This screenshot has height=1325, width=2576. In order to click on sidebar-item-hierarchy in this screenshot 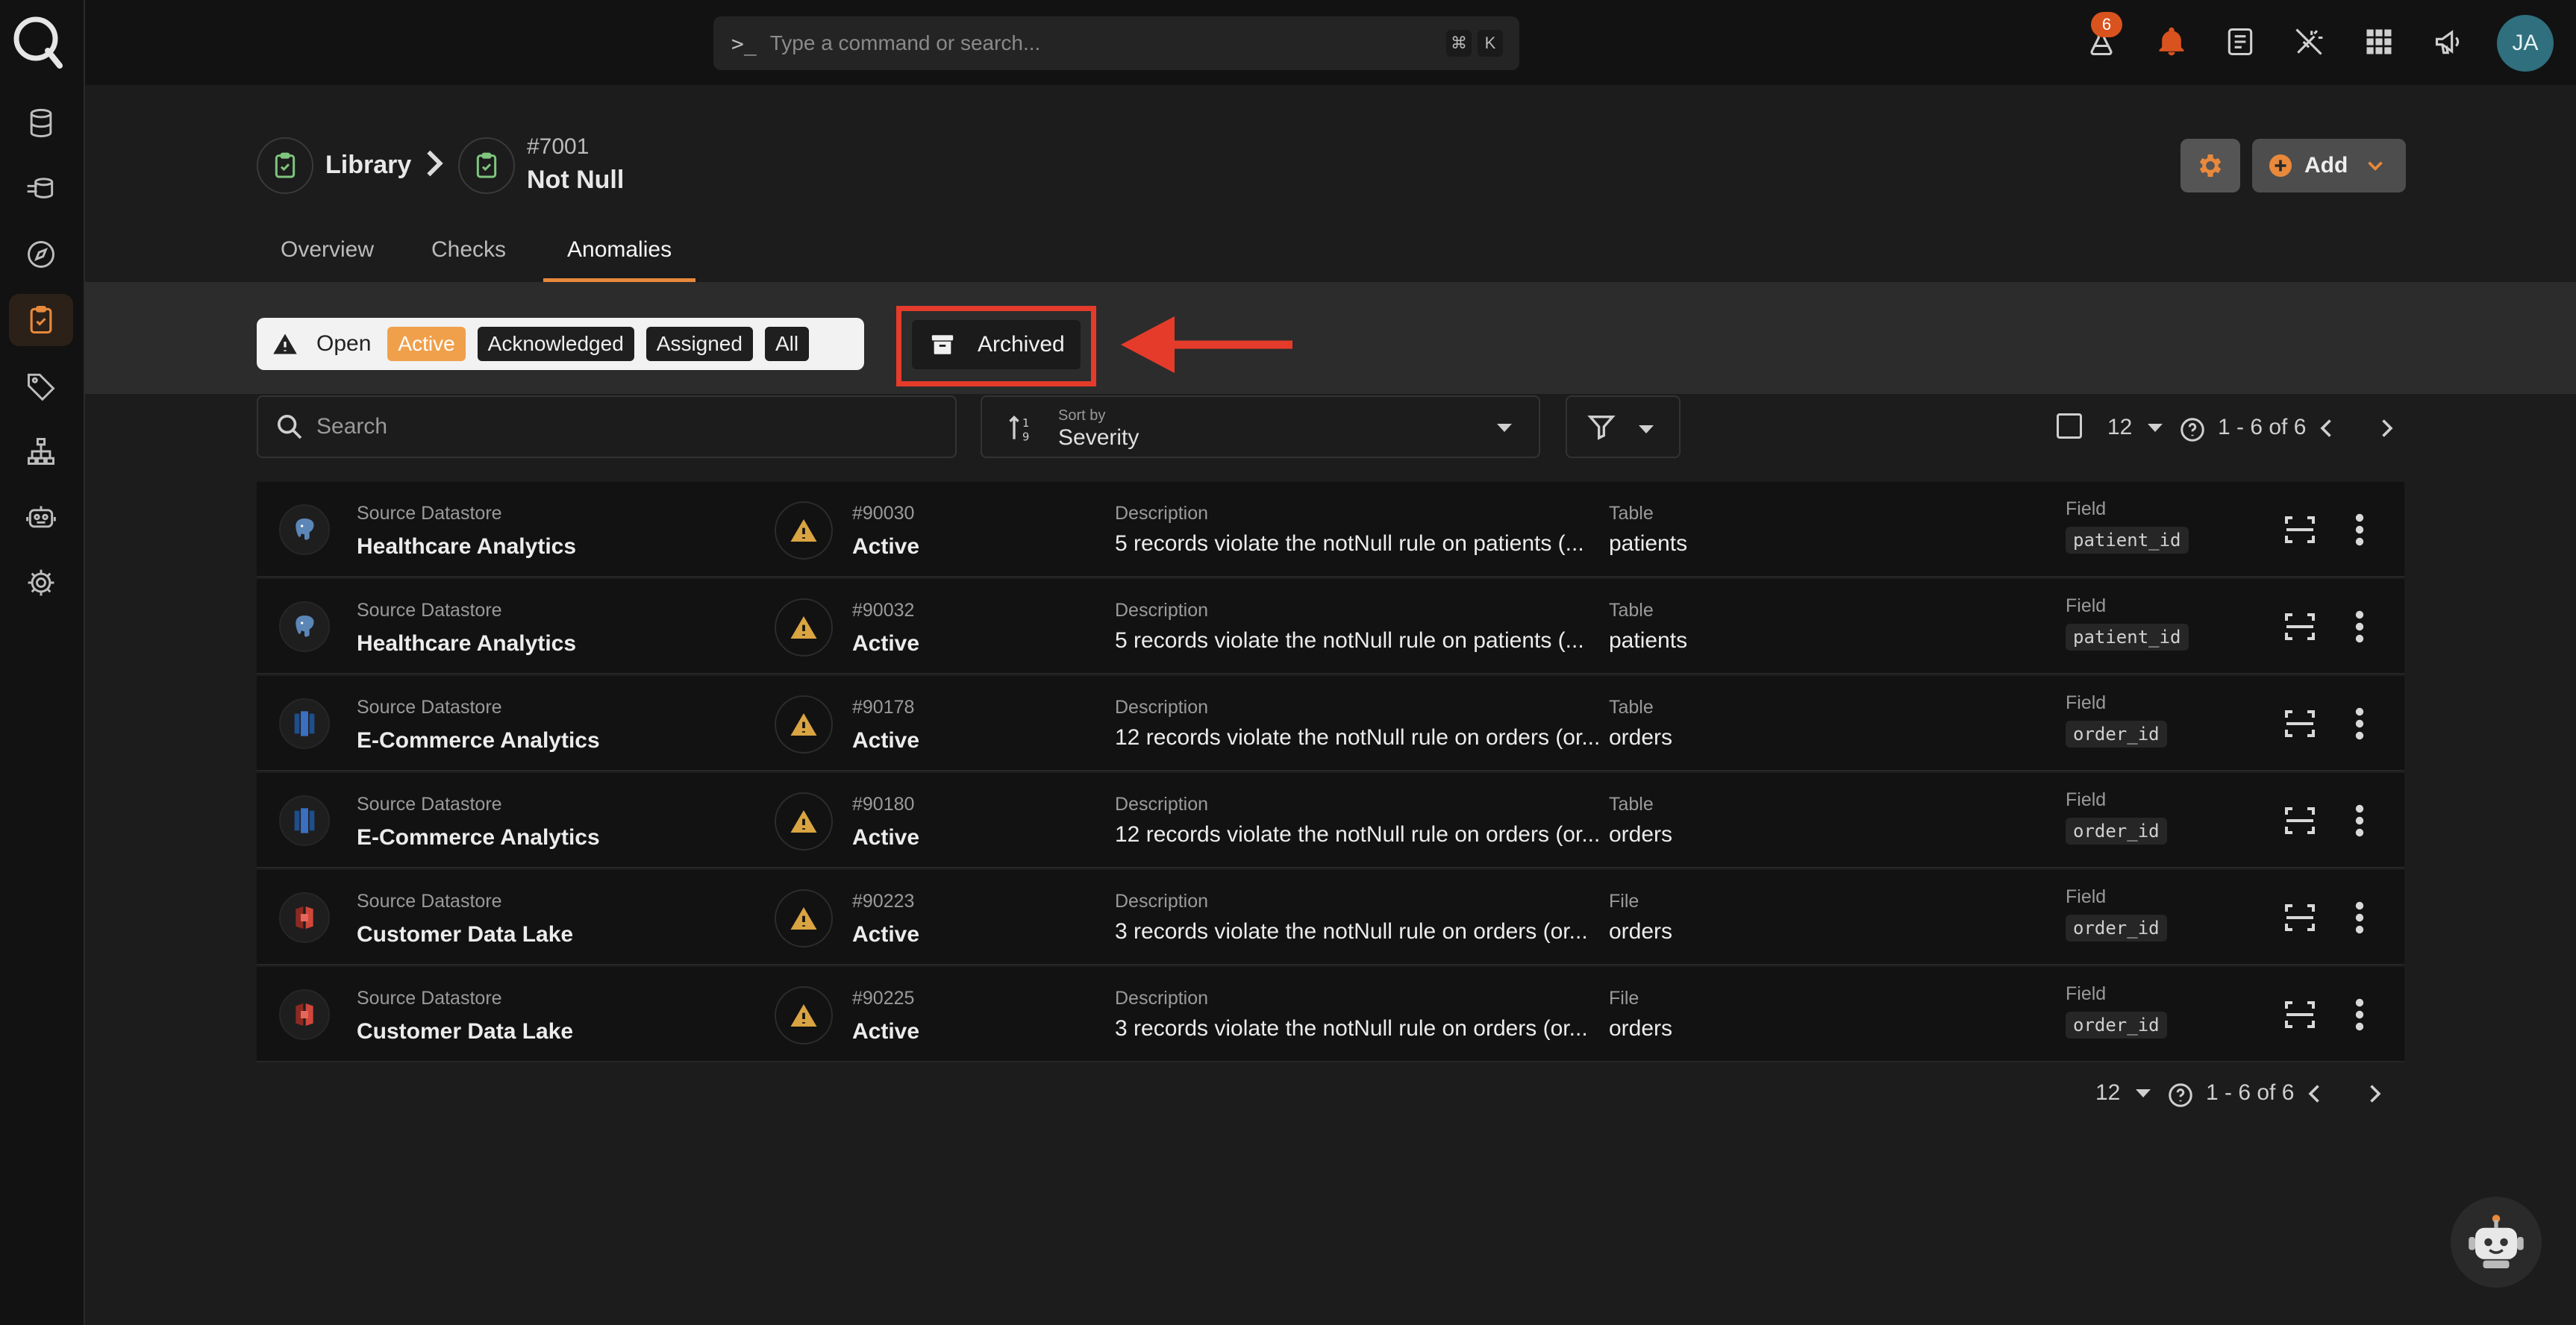, I will do `click(41, 451)`.